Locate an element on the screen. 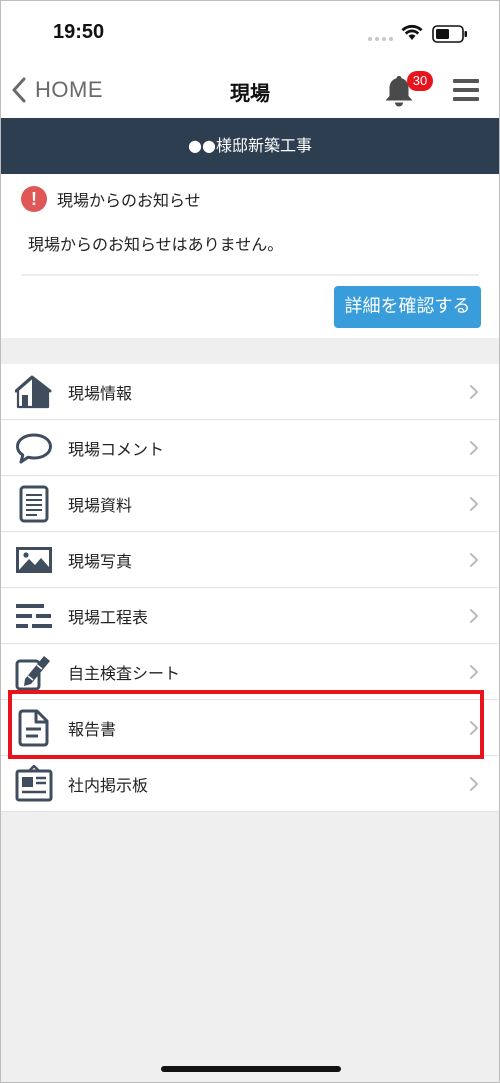 This screenshot has width=500, height=1083. menu-item-site-documents: 現場資料 is located at coordinates (250, 504).